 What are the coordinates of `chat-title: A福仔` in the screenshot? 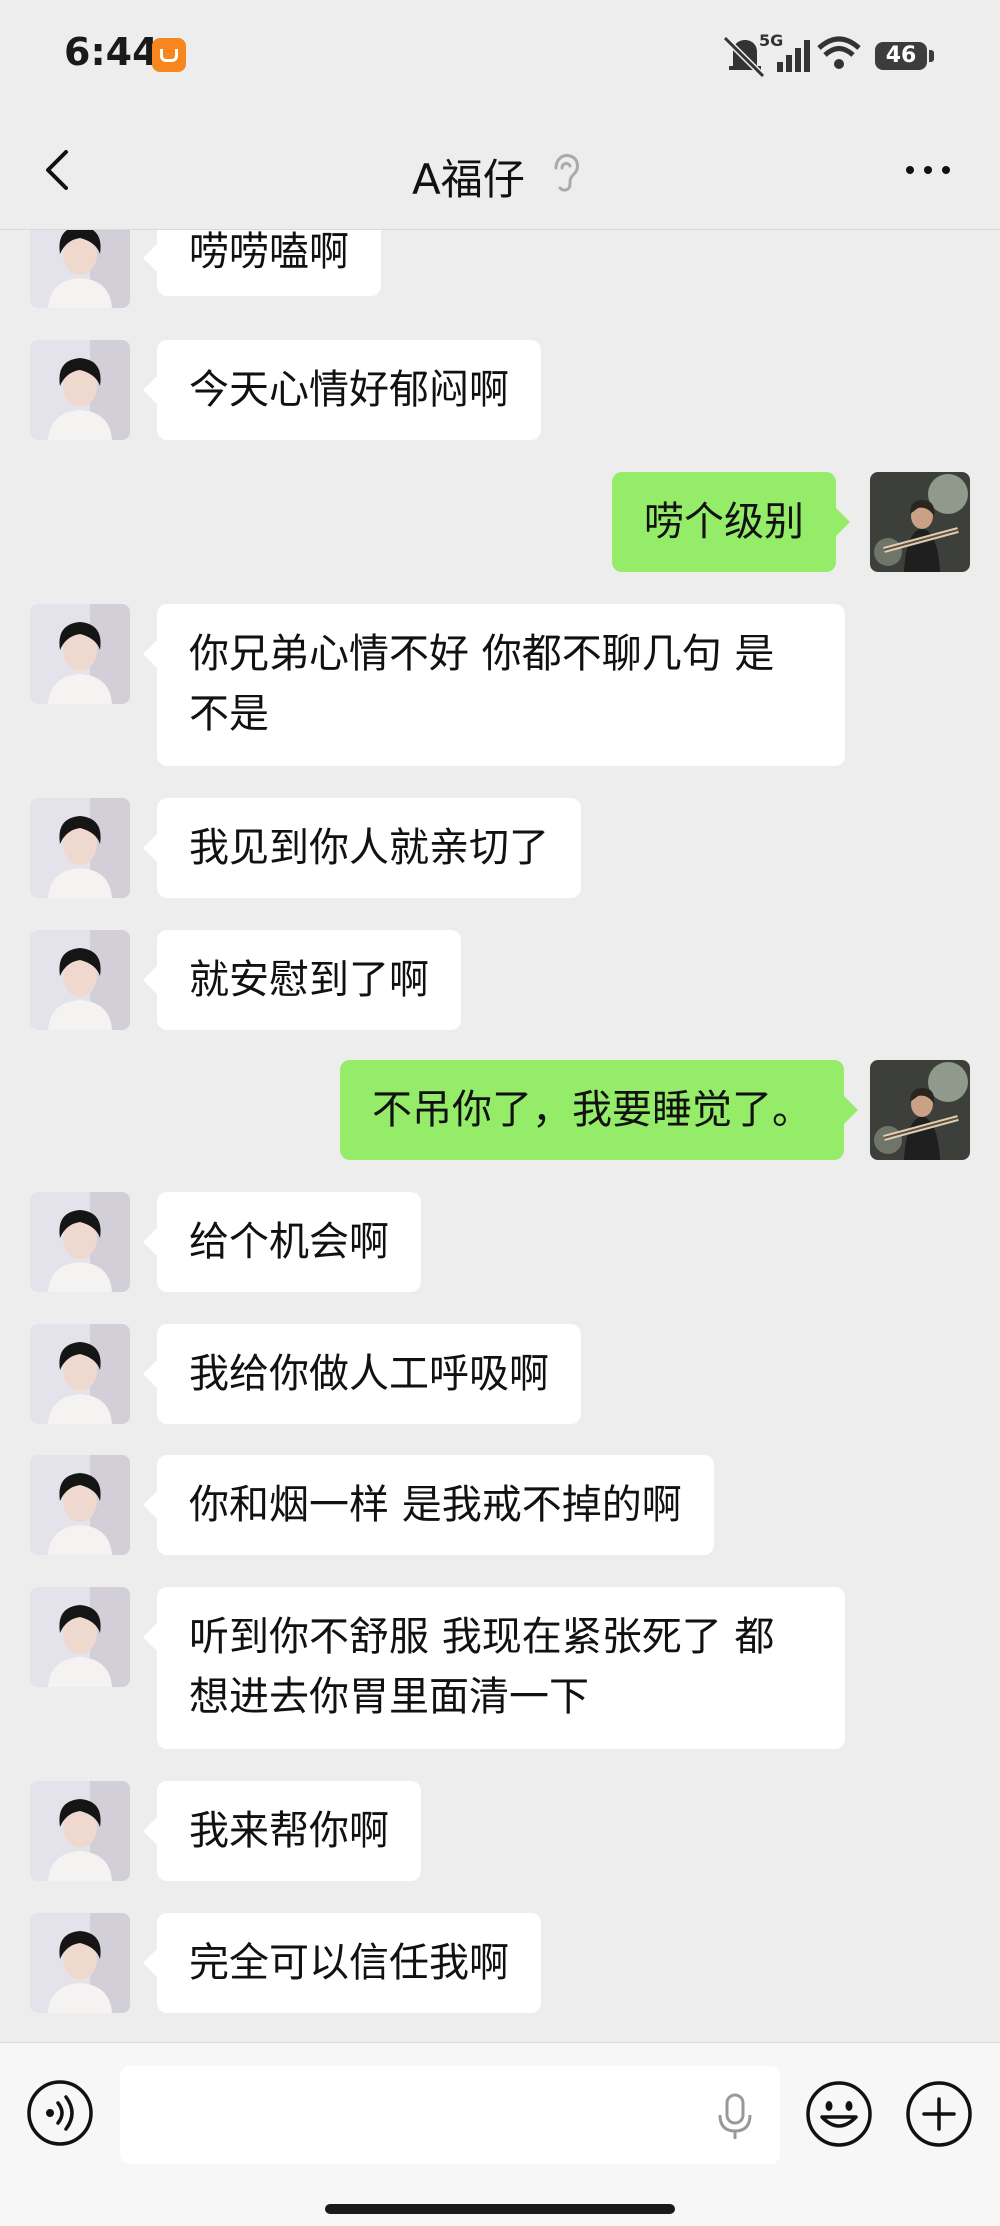 It's located at (468, 176).